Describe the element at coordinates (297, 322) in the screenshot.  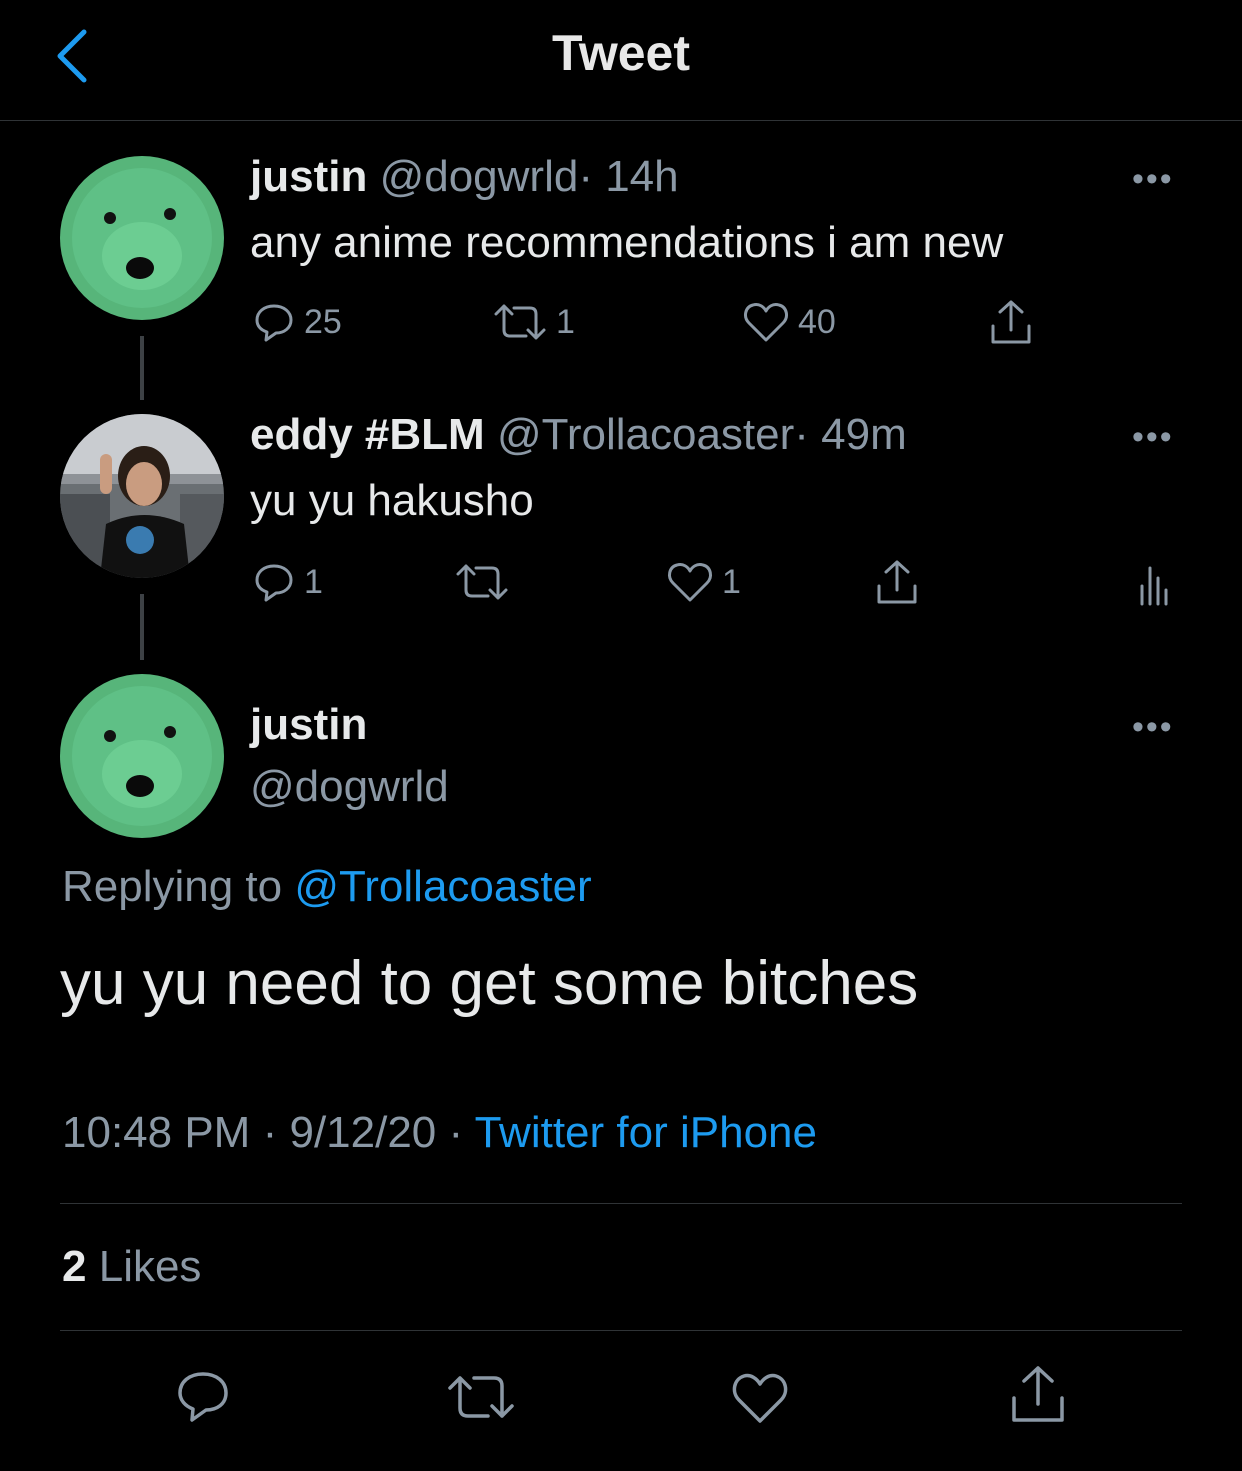
I see `reply-button: 25` at that location.